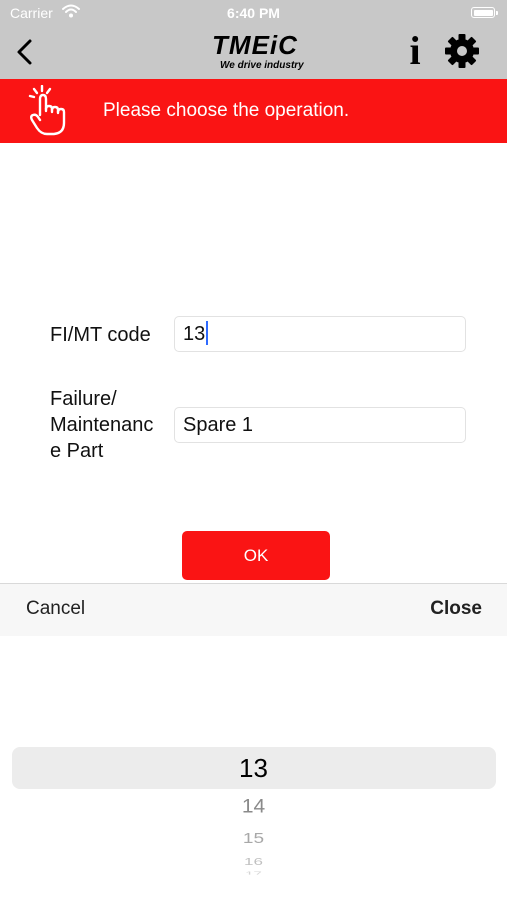 The width and height of the screenshot is (507, 900). Describe the element at coordinates (194, 334) in the screenshot. I see `fimt-code-value: 13` at that location.